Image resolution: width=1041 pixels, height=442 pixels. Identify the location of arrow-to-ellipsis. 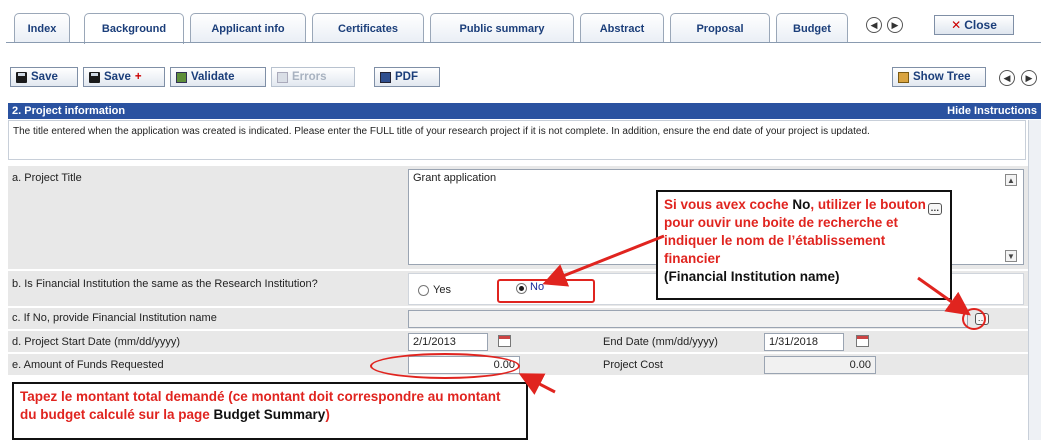
(944, 296).